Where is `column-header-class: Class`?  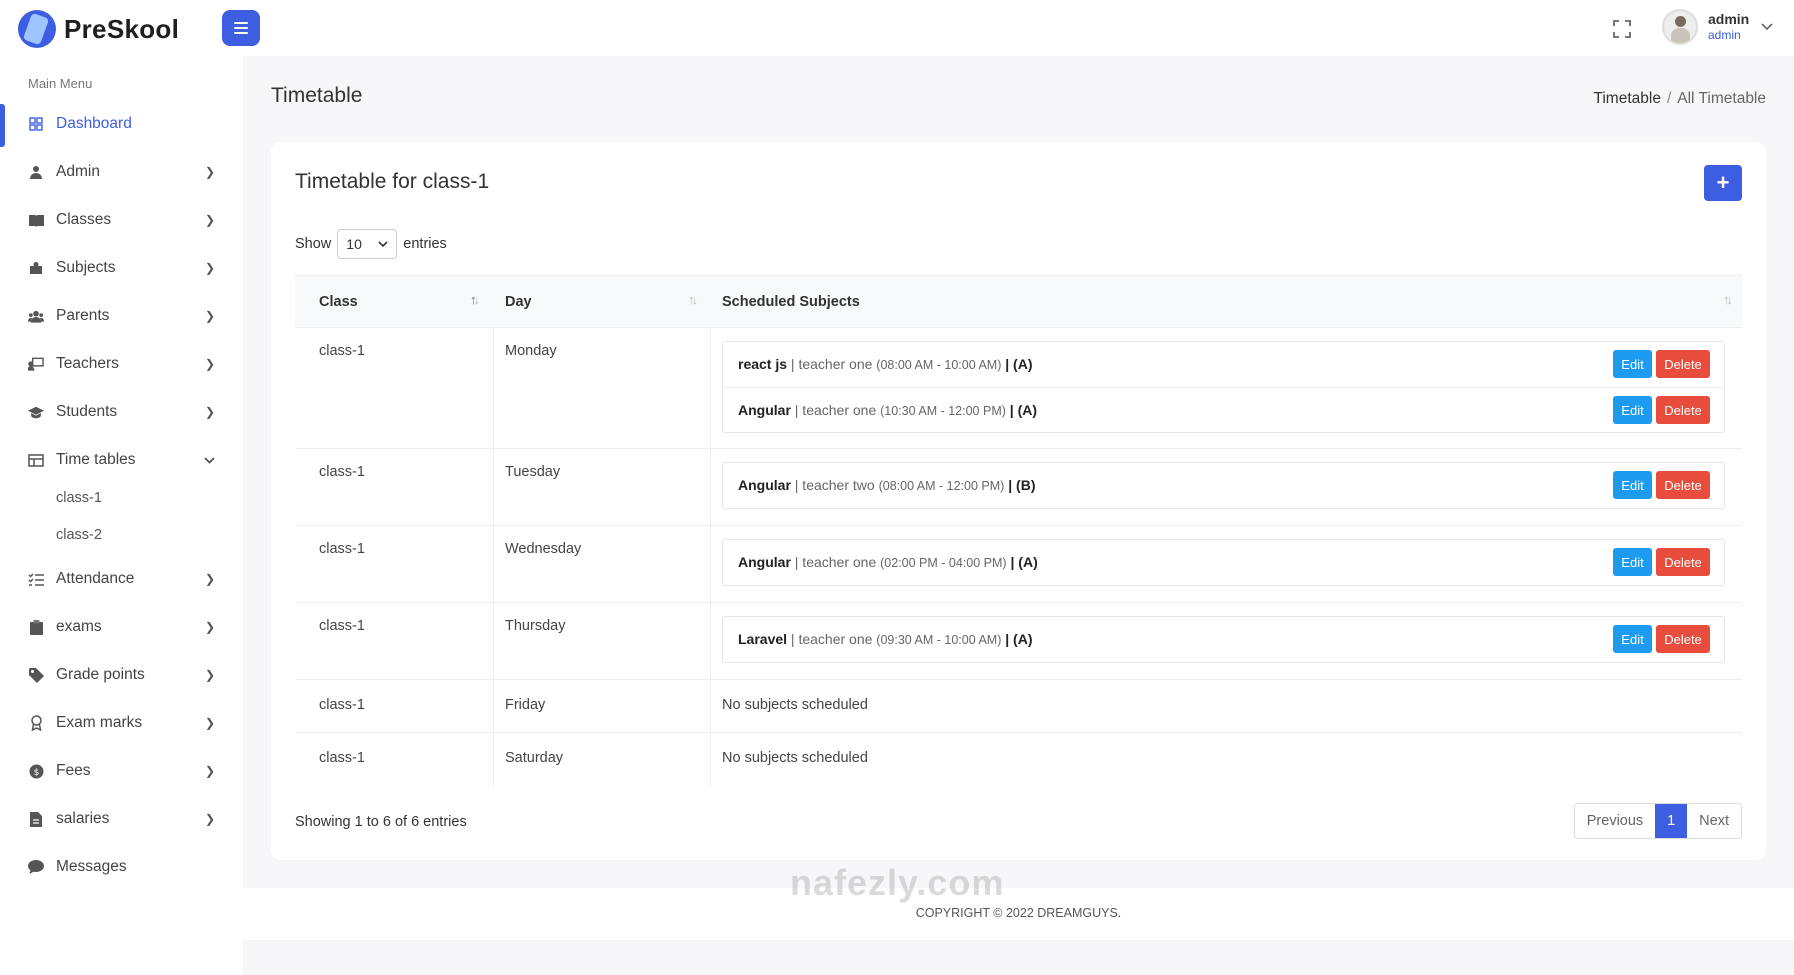 column-header-class: Class is located at coordinates (338, 302).